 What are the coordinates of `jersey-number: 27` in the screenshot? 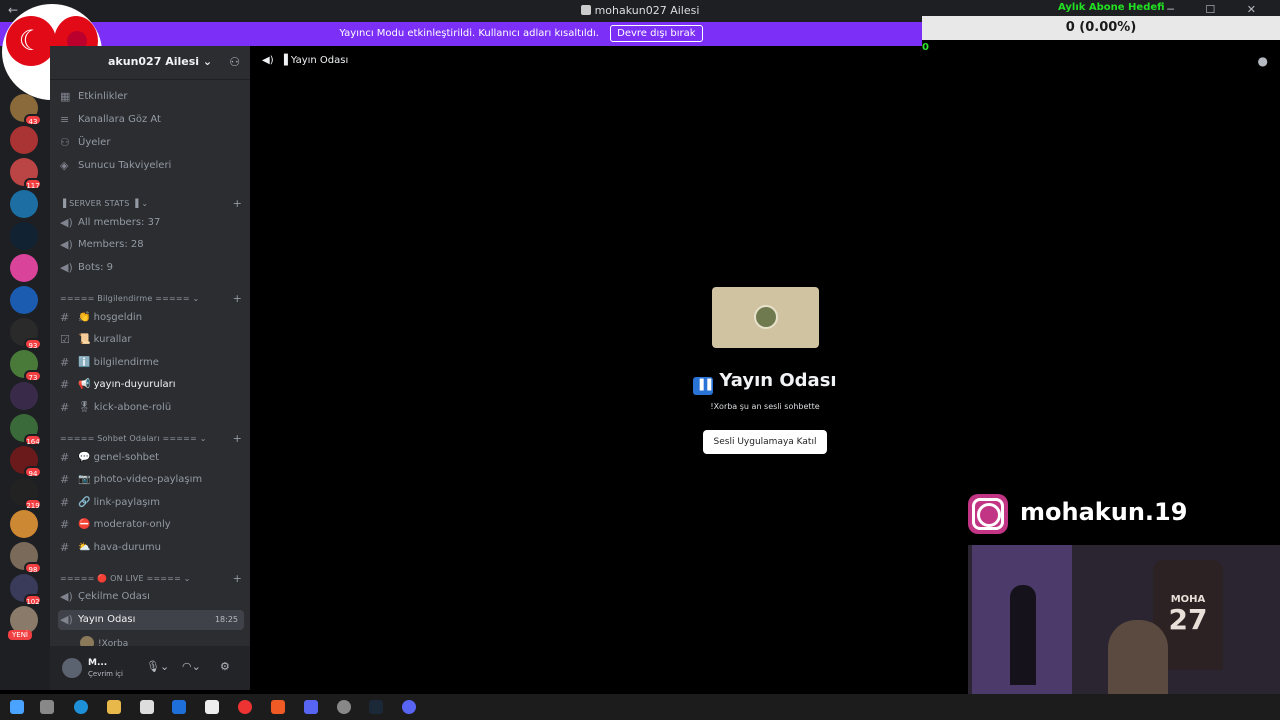 It's located at (1188, 619).